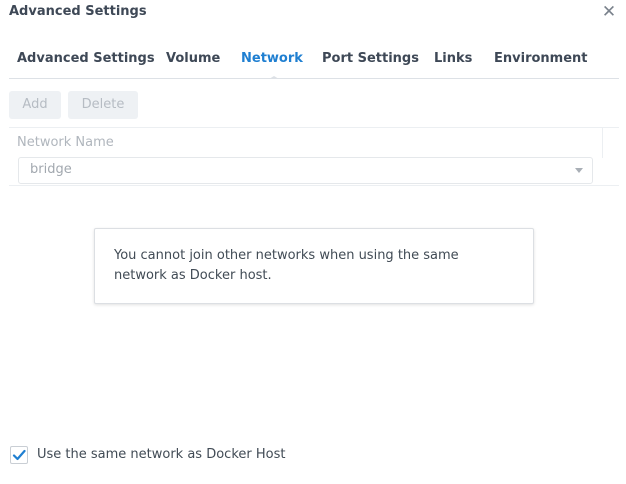  Describe the element at coordinates (103, 105) in the screenshot. I see `delete-button: Delete` at that location.